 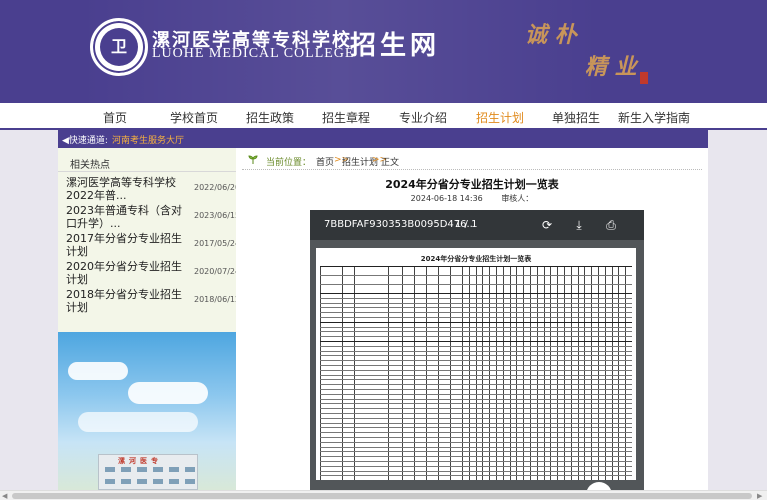 What do you see at coordinates (611, 67) in the screenshot?
I see `motto-line-2: 精 业` at bounding box center [611, 67].